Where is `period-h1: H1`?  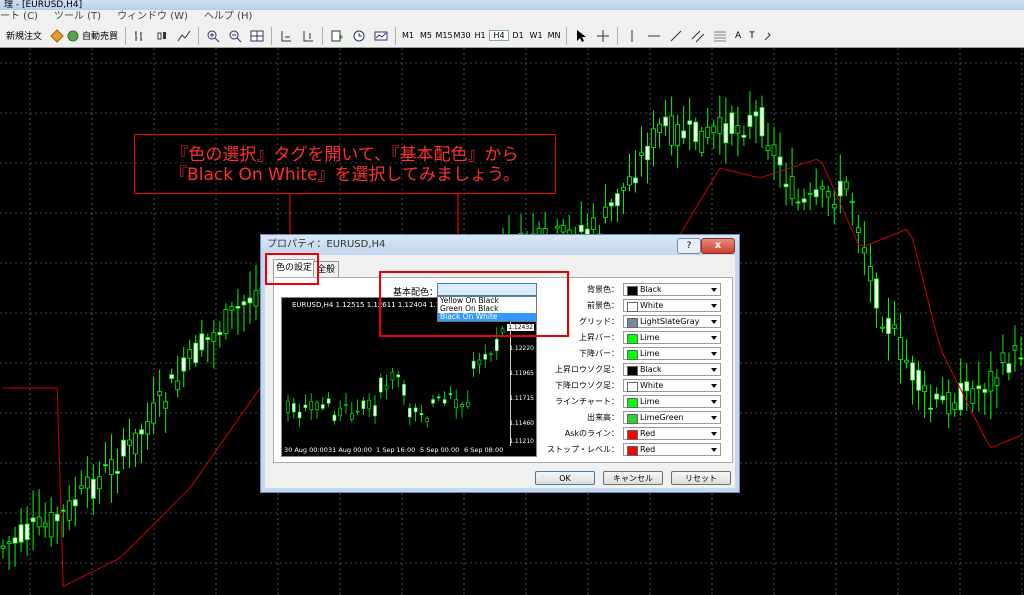 period-h1: H1 is located at coordinates (480, 35).